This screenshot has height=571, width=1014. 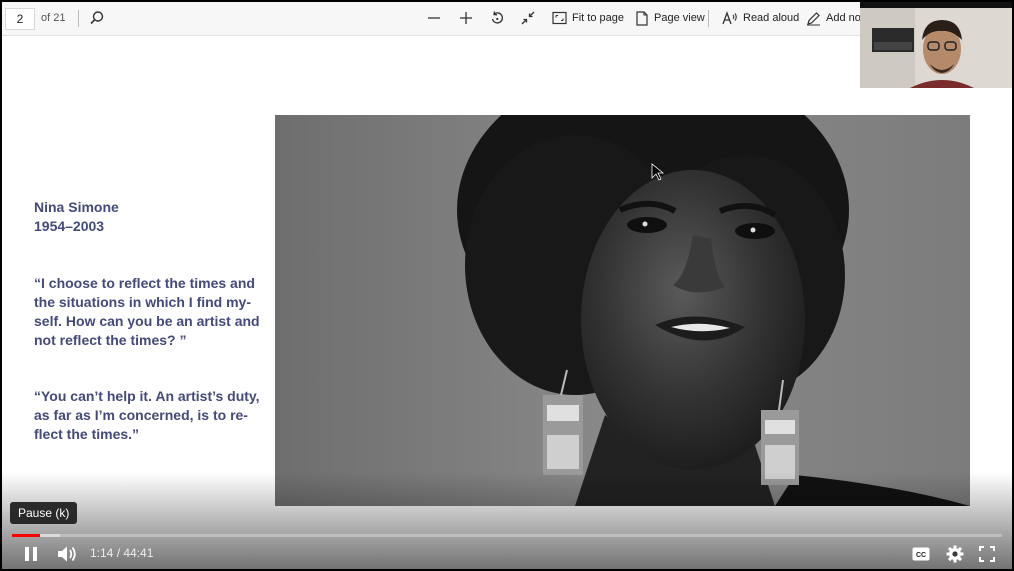 What do you see at coordinates (143, 302) in the screenshot?
I see `quote-line: the situations in which I find my-` at bounding box center [143, 302].